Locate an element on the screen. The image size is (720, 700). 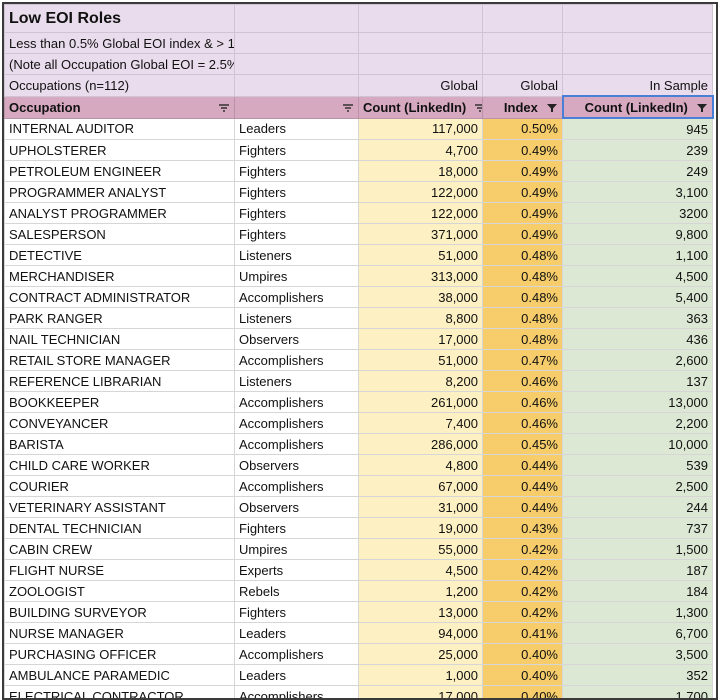
column-header-occupation: Occupation is located at coordinates (119, 107).